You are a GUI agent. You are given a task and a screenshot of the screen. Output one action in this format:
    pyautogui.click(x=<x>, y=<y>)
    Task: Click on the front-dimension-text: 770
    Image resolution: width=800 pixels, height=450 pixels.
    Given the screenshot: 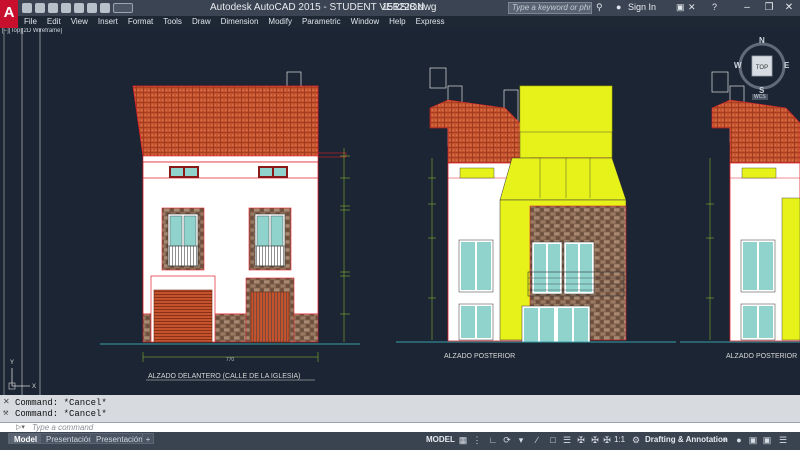 What is the action you would take?
    pyautogui.click(x=230, y=360)
    